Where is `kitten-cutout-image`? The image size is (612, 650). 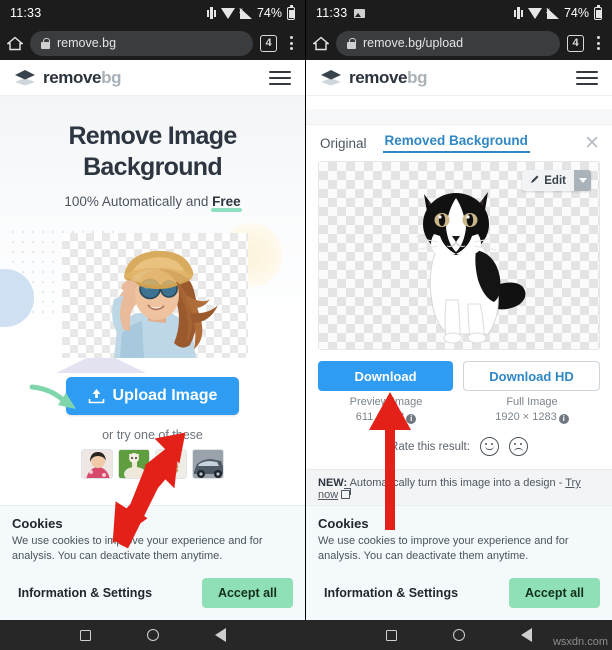 kitten-cutout-image is located at coordinates (470, 268).